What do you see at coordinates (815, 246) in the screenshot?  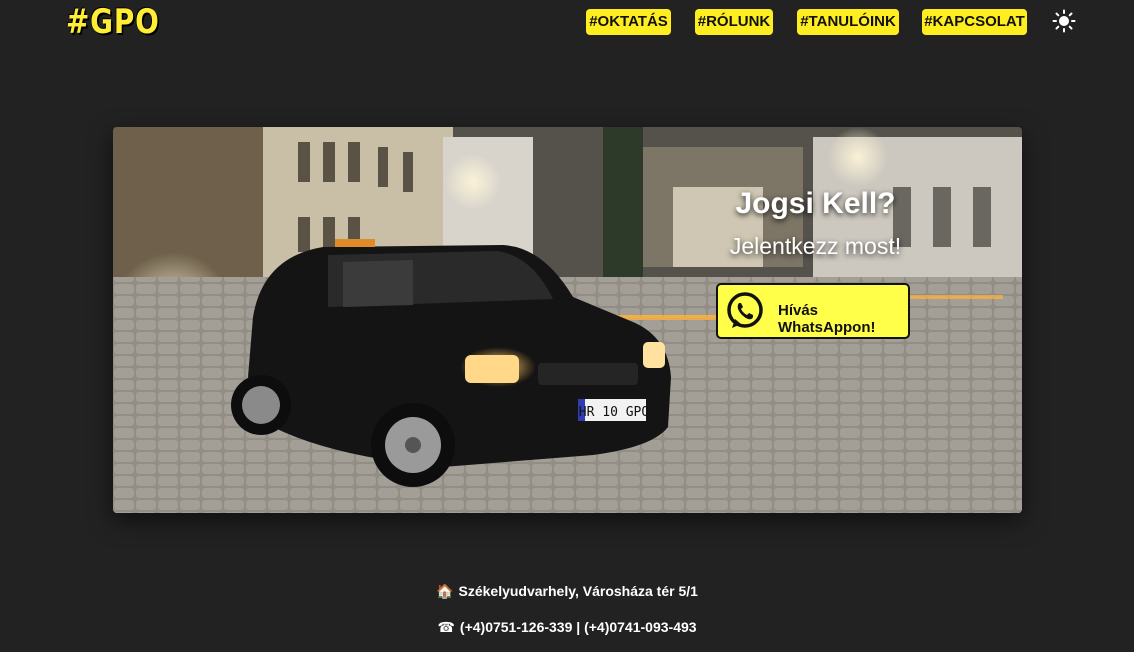 I see `hero-subtitle: Jelentkezz most!` at bounding box center [815, 246].